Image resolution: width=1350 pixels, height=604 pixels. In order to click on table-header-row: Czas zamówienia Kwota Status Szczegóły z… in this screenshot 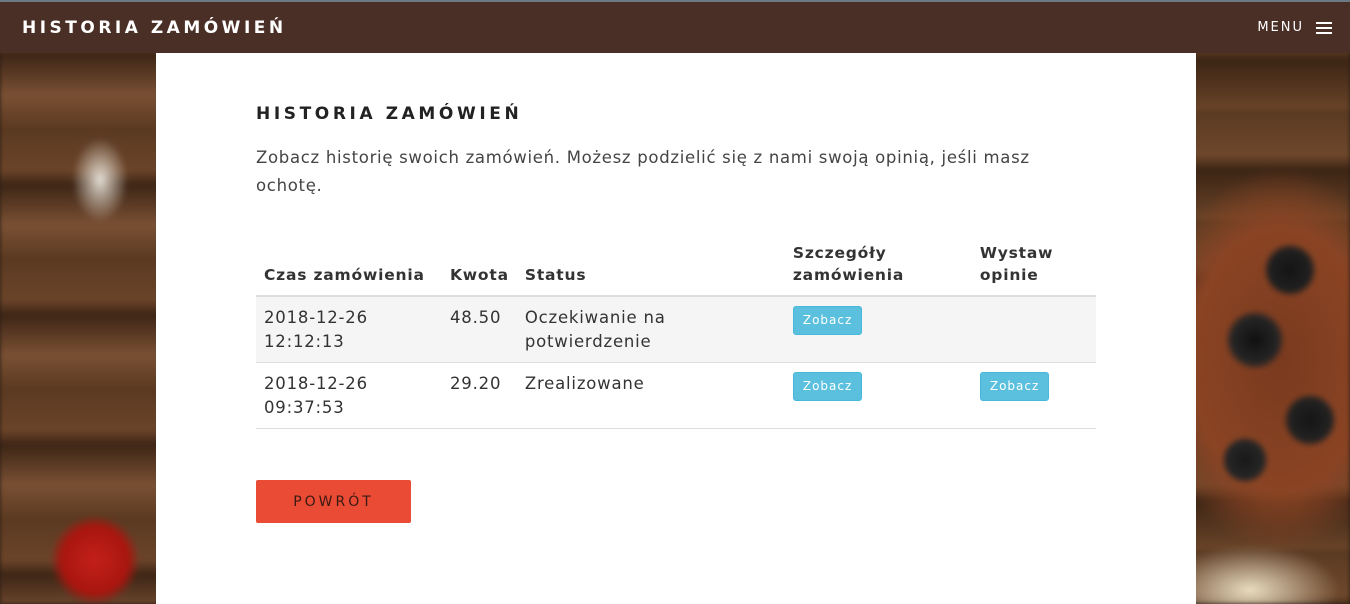, I will do `click(676, 267)`.